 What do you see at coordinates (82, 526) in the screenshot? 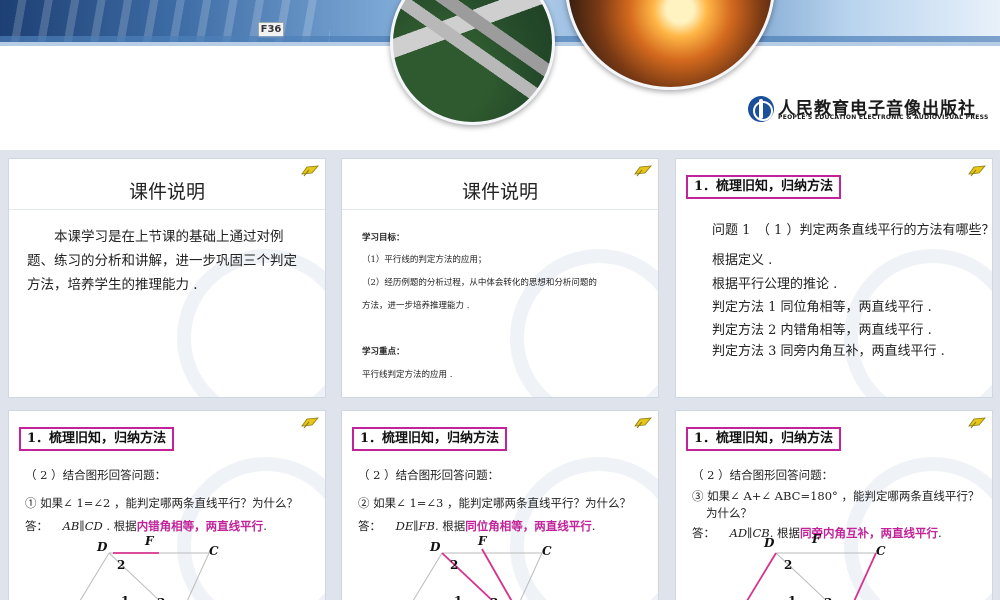
I see `answer-parallel-lines: AB∥CD` at bounding box center [82, 526].